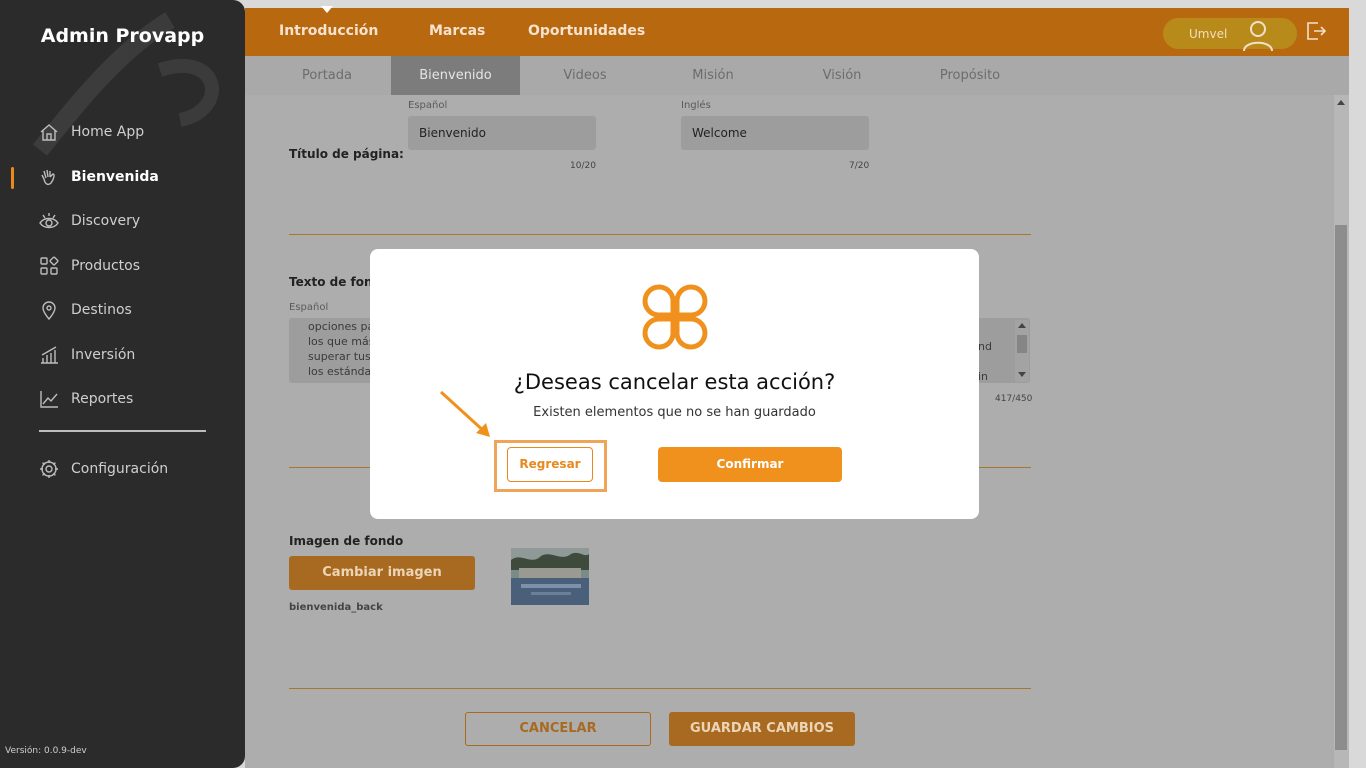 Image resolution: width=1366 pixels, height=768 pixels. I want to click on user-name: Umvel, so click(1208, 33).